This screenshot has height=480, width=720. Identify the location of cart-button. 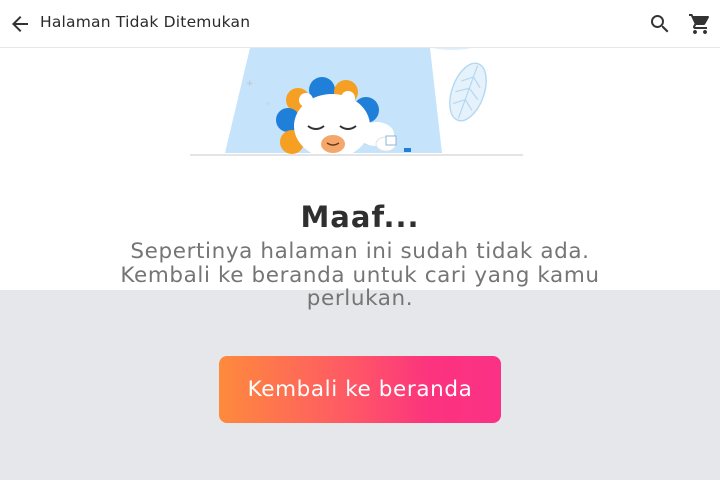
(700, 24).